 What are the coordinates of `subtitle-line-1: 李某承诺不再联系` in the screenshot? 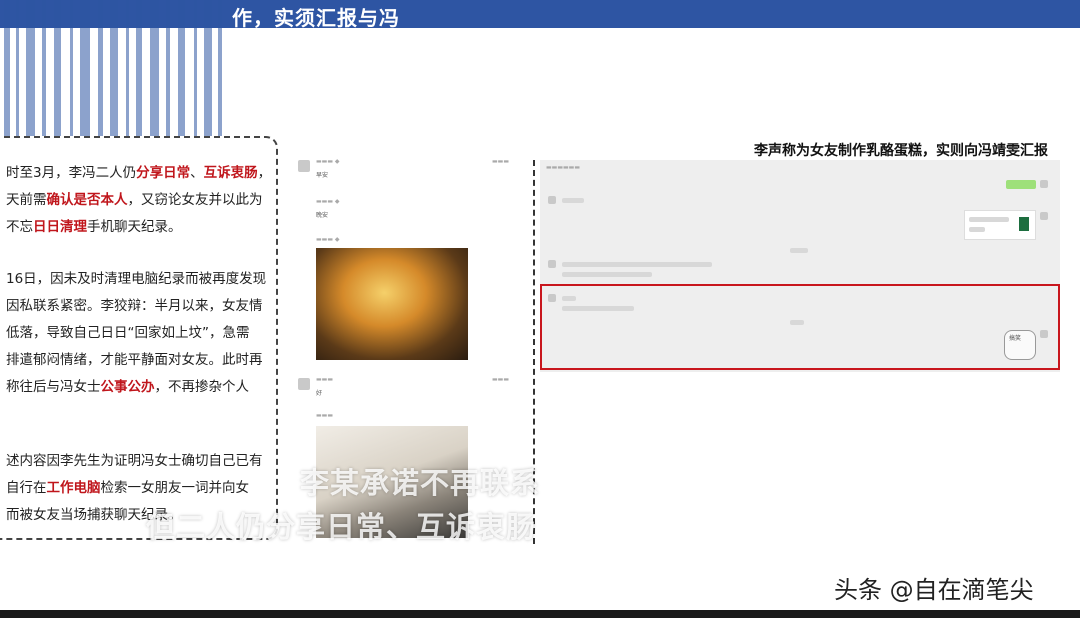 It's located at (420, 483).